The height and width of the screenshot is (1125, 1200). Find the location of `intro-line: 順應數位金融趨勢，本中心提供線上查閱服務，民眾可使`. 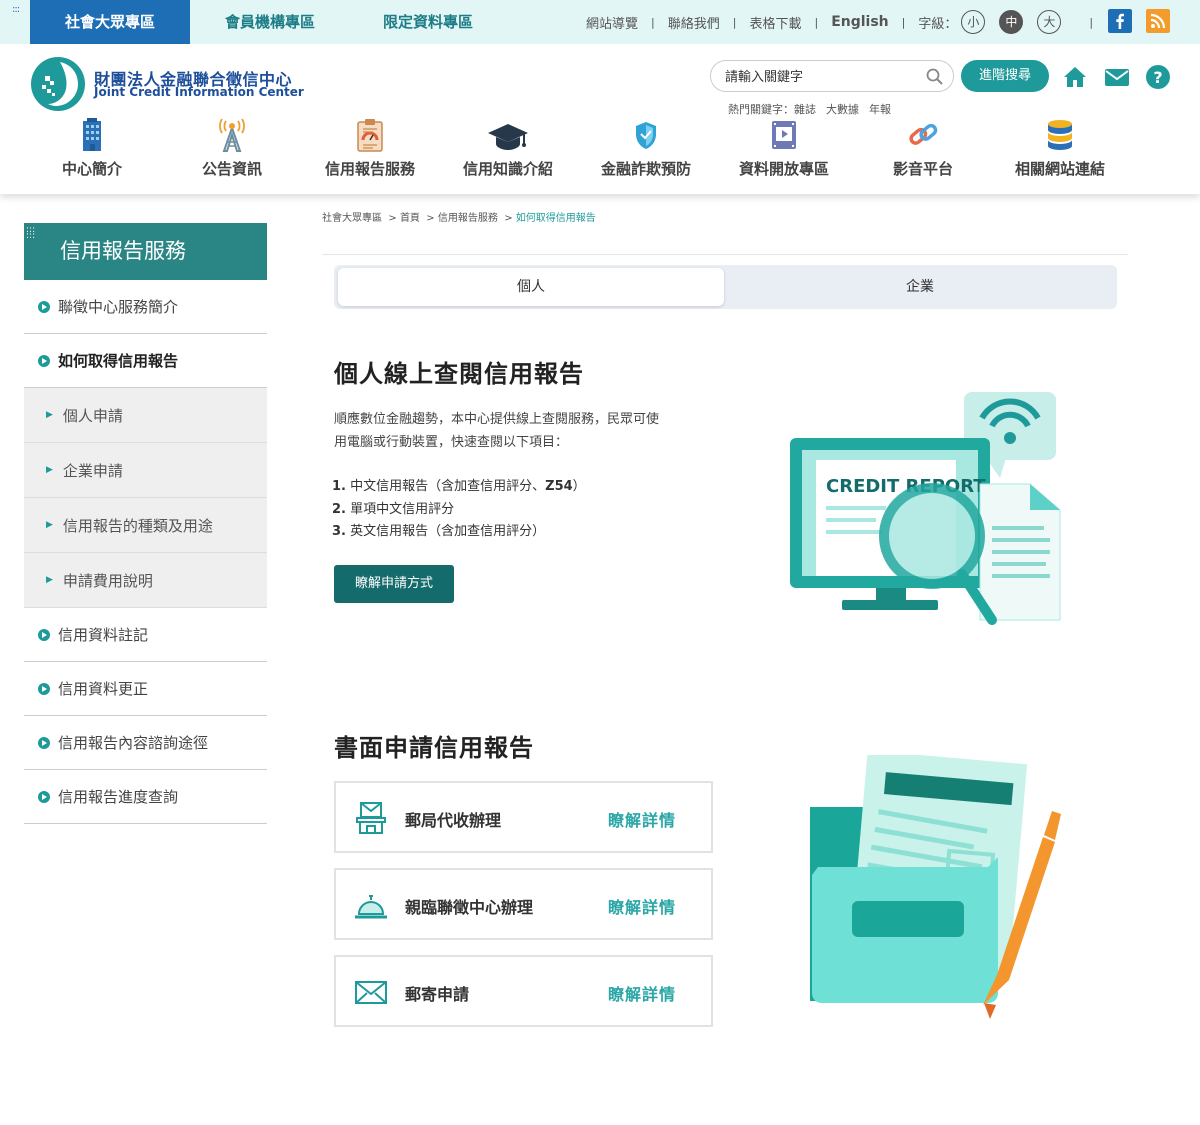

intro-line: 順應數位金融趨勢，本中心提供線上查閱服務，民眾可使 is located at coordinates (497, 419).